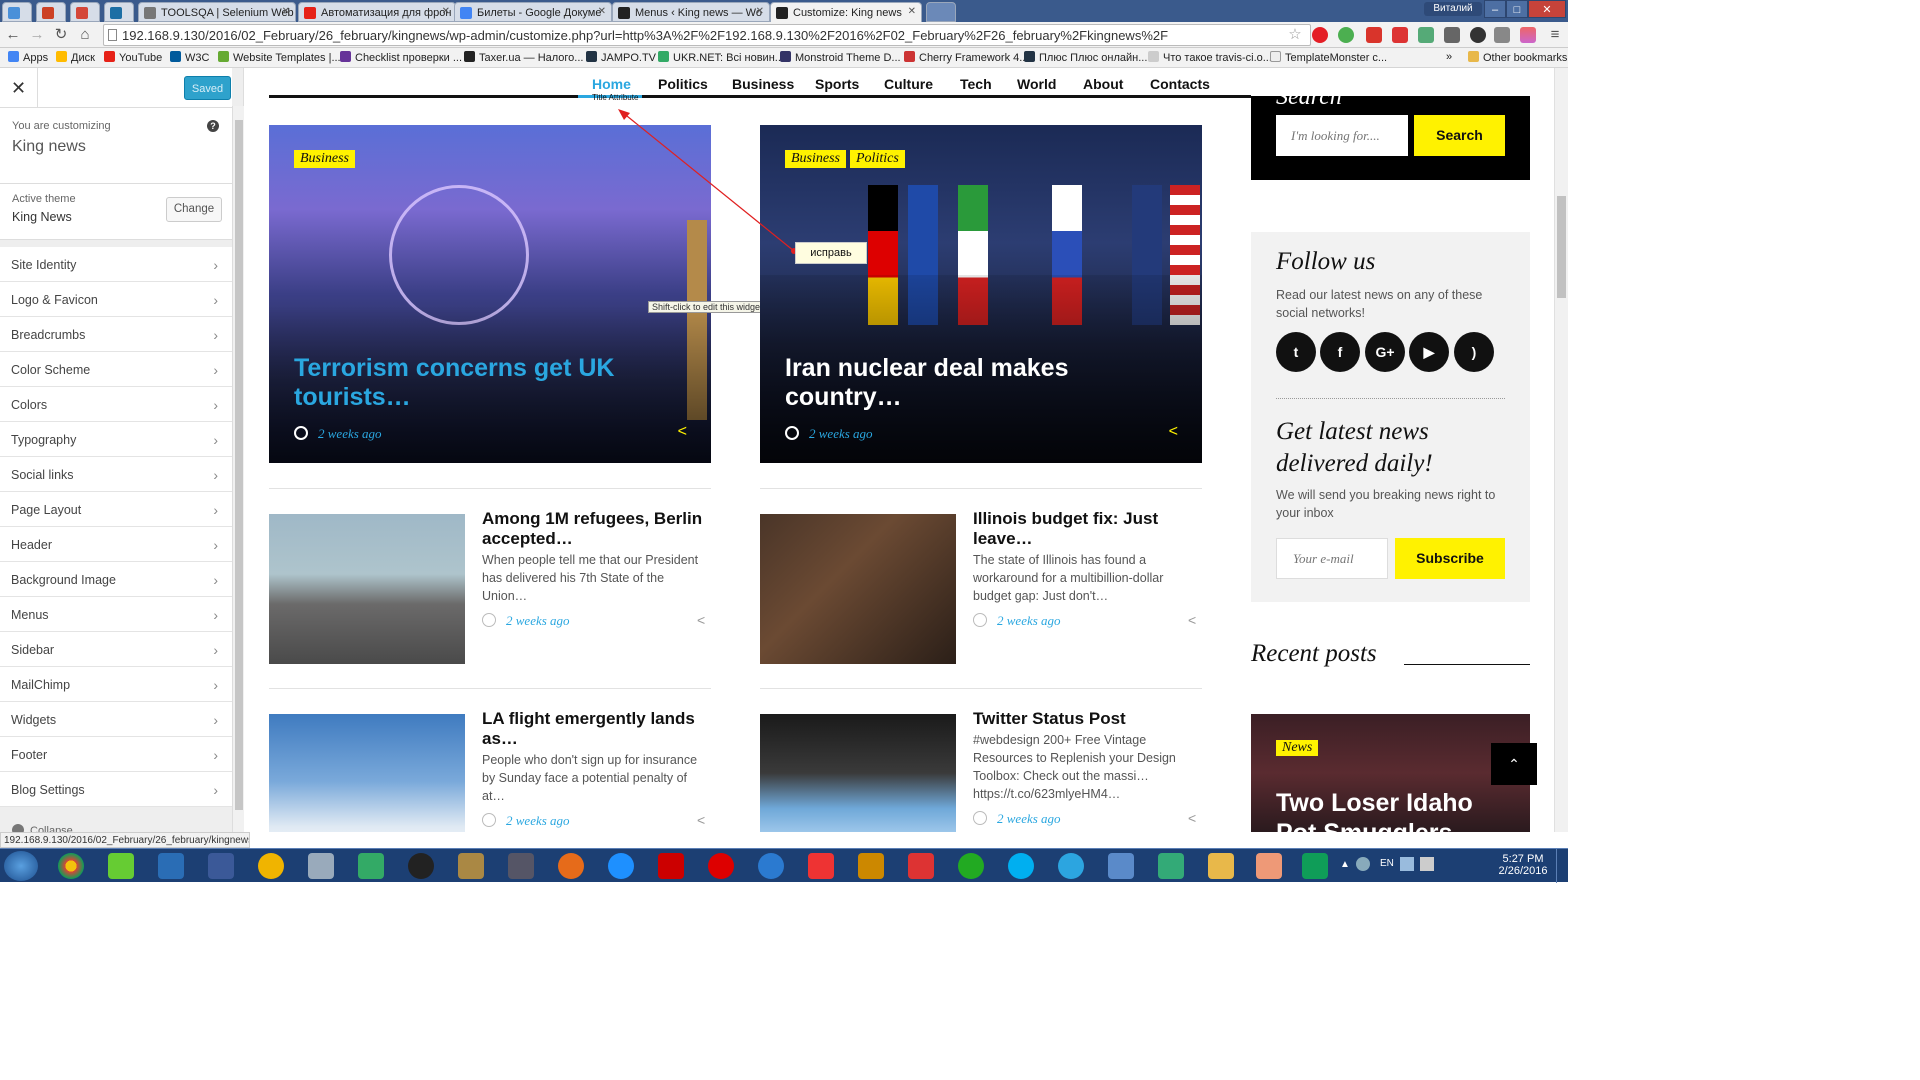  I want to click on scrollbar-thumb, so click(1561, 247).